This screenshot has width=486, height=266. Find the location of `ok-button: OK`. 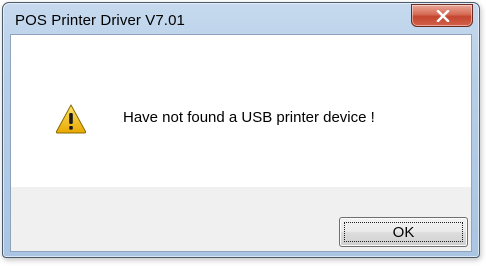

ok-button: OK is located at coordinates (403, 232).